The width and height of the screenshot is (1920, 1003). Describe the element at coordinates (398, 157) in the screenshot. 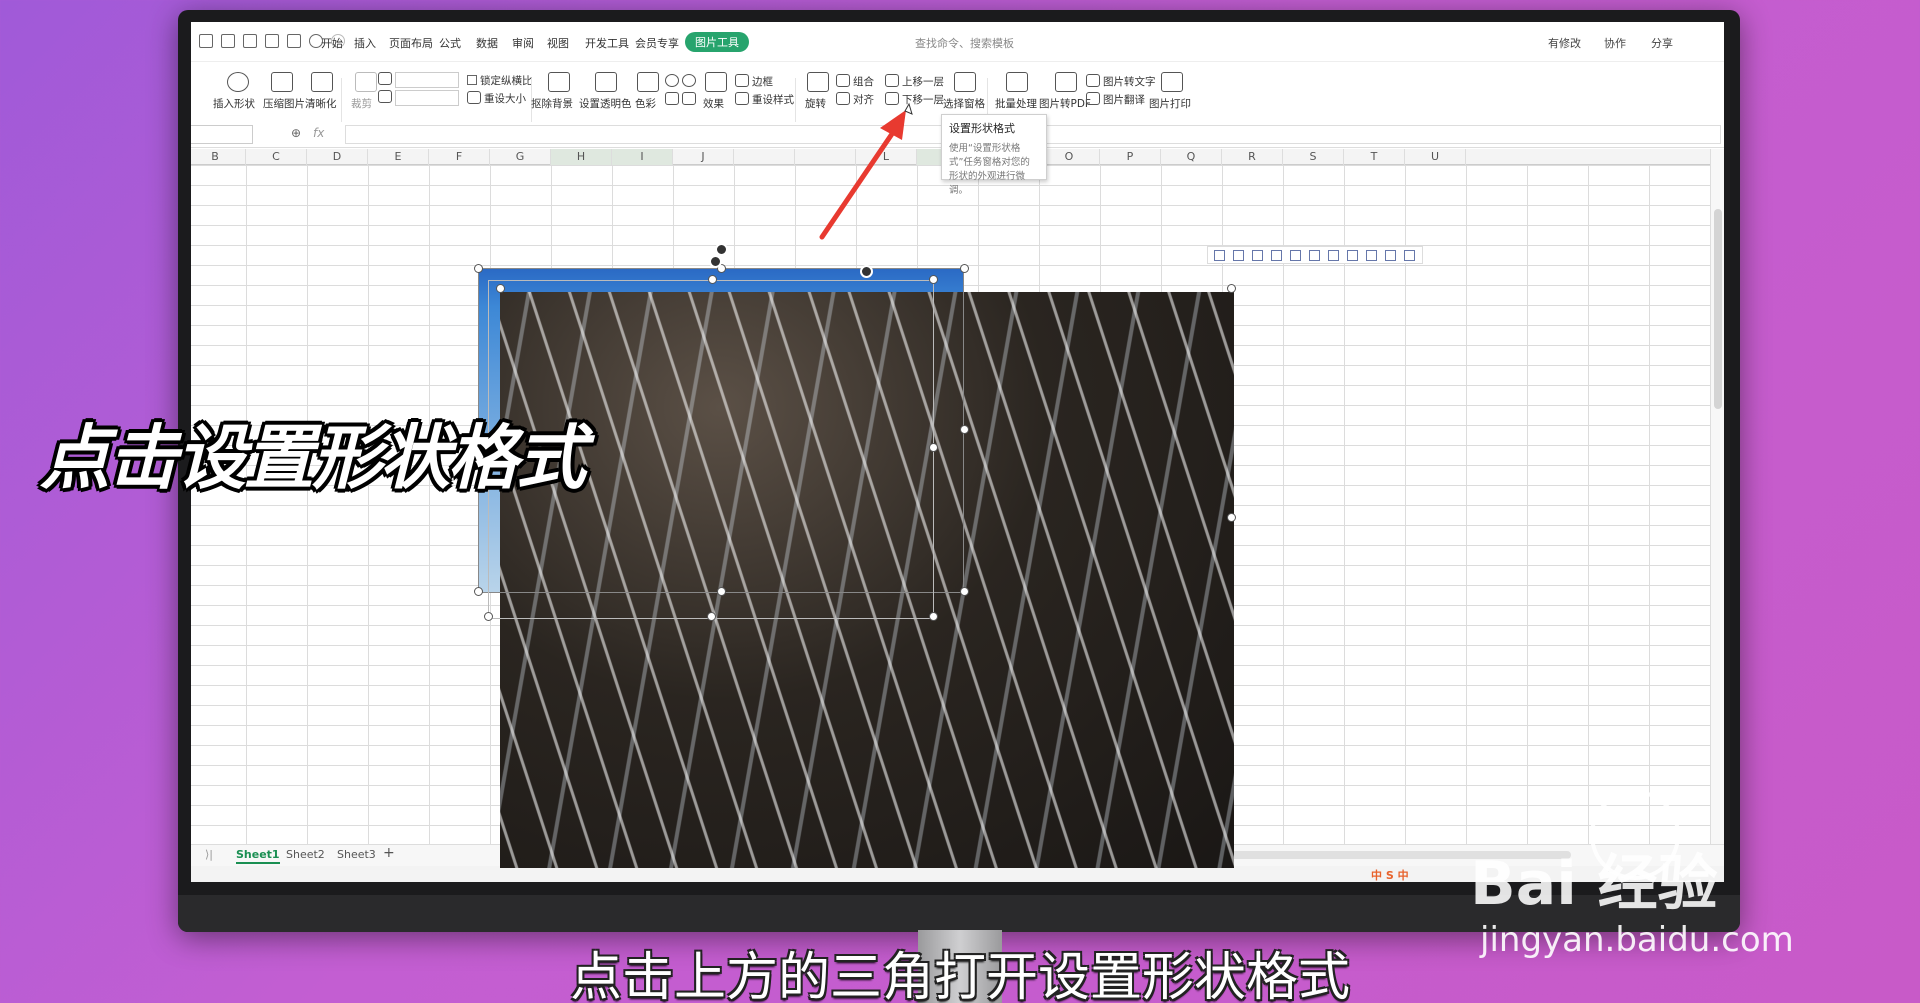

I see `column-header: E` at that location.